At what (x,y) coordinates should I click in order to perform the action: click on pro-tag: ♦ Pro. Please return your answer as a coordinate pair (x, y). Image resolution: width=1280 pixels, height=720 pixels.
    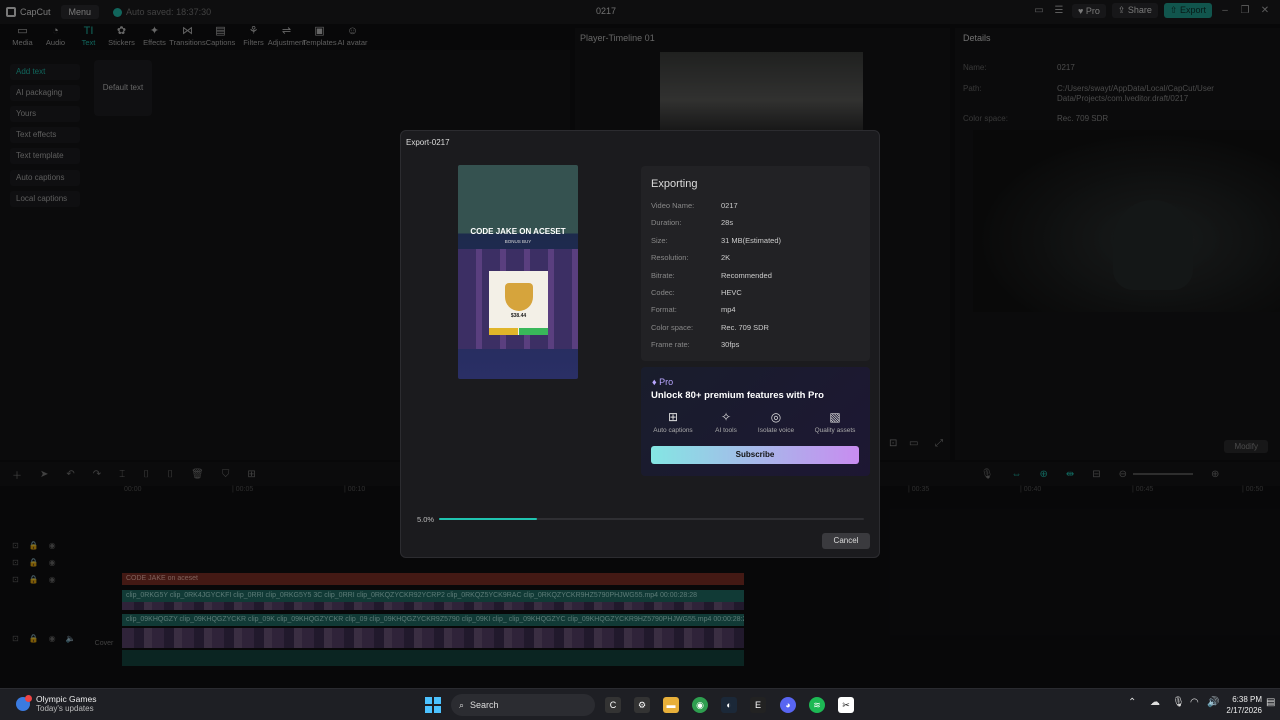
    Looking at the image, I should click on (662, 382).